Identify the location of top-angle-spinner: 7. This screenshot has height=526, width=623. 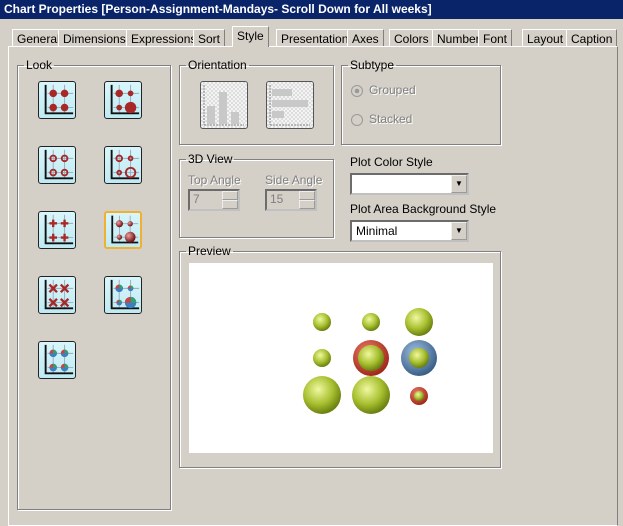
(214, 200).